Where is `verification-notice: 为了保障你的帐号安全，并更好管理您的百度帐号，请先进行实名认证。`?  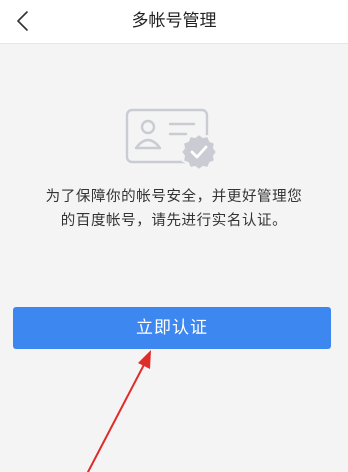 verification-notice: 为了保障你的帐号安全，并更好管理您的百度帐号，请先进行实名认证。 is located at coordinates (174, 209).